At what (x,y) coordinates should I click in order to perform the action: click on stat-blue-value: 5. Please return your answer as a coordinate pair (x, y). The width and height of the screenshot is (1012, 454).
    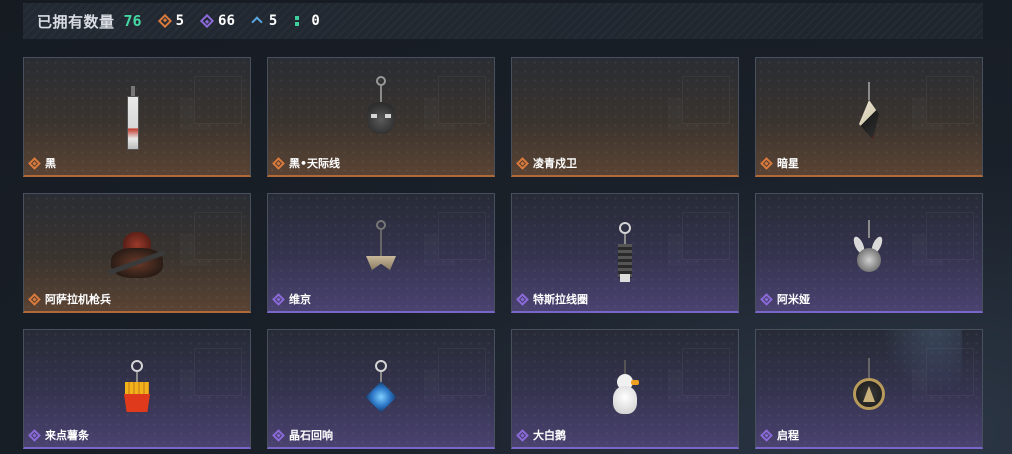
    Looking at the image, I should click on (273, 21).